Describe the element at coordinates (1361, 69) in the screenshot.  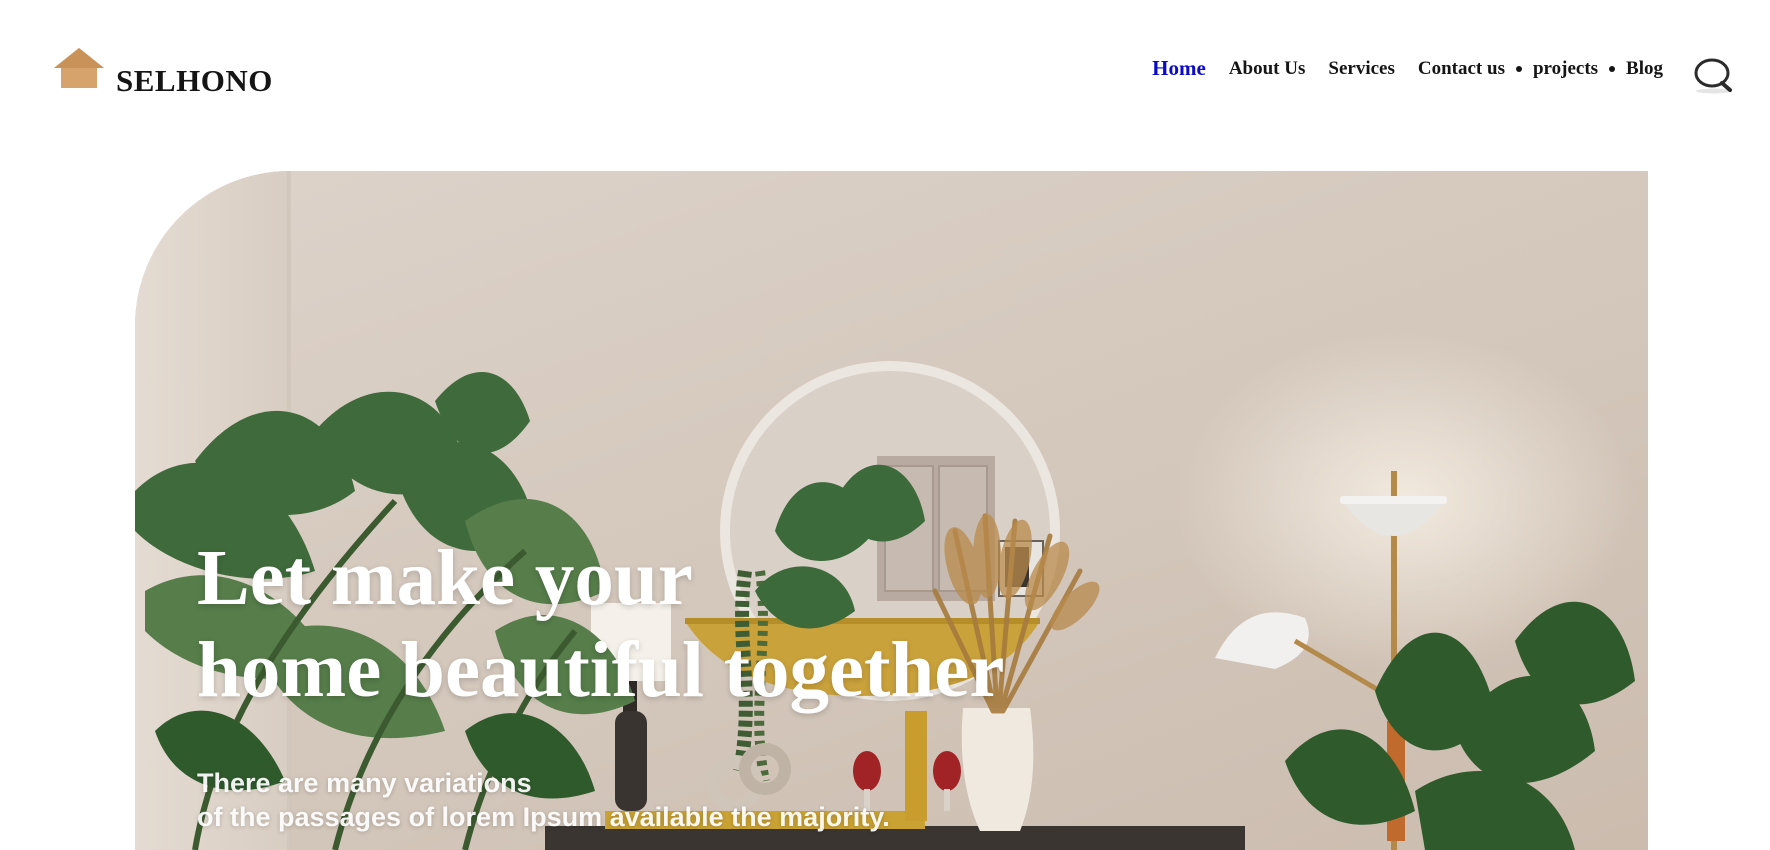
I see `nav-services: Services` at that location.